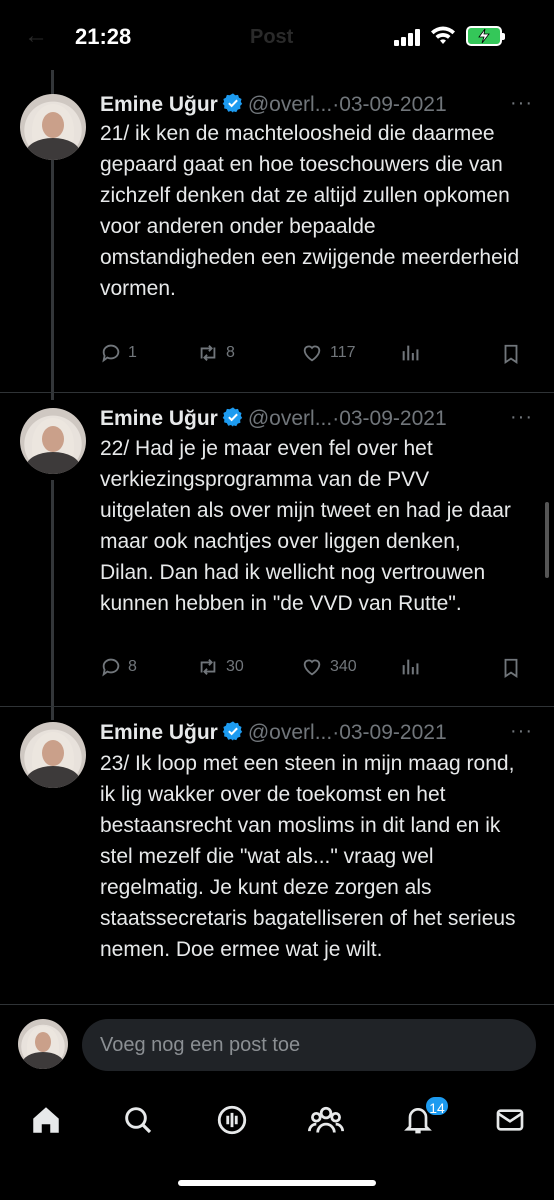 This screenshot has width=554, height=1200. I want to click on notification-badge: 14, so click(437, 1106).